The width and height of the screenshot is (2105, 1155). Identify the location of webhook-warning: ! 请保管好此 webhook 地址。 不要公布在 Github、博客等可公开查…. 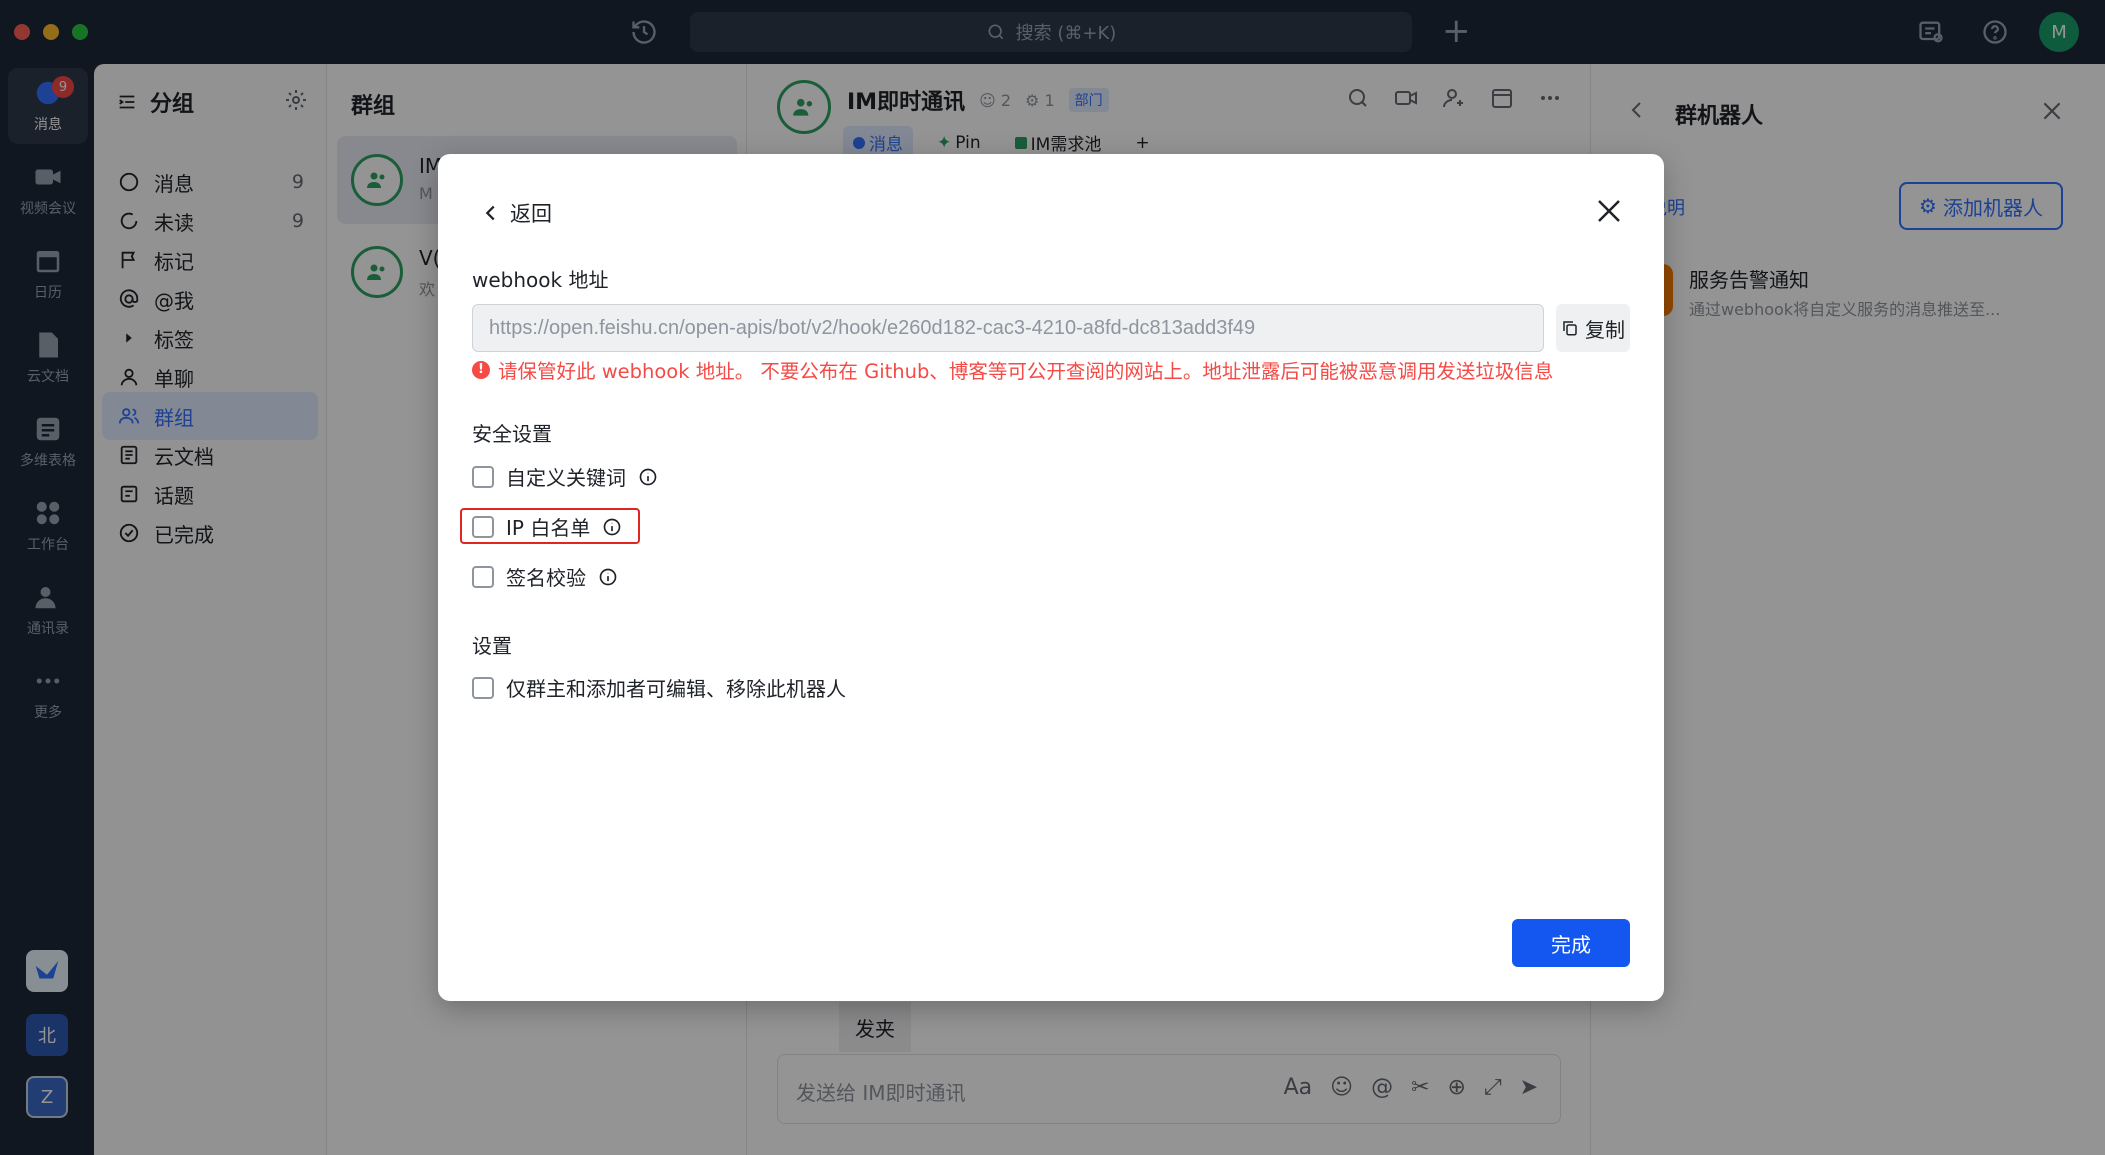
(1012, 369).